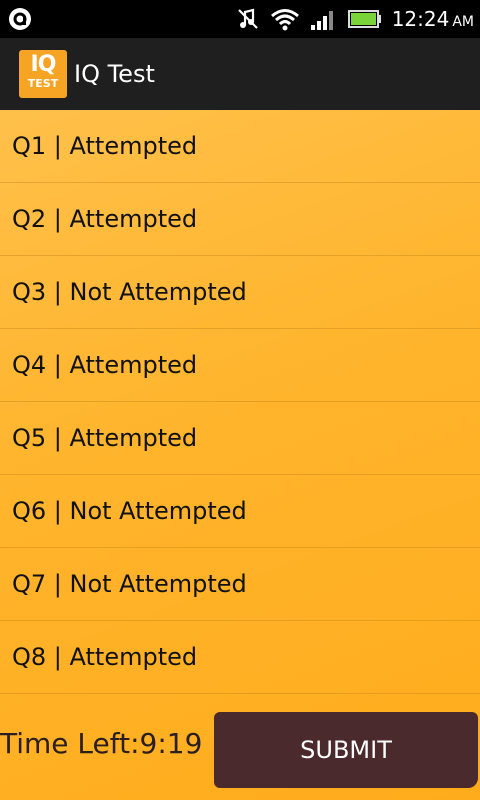 The width and height of the screenshot is (480, 800). I want to click on app-logo-icon: IQ TEST, so click(43, 74).